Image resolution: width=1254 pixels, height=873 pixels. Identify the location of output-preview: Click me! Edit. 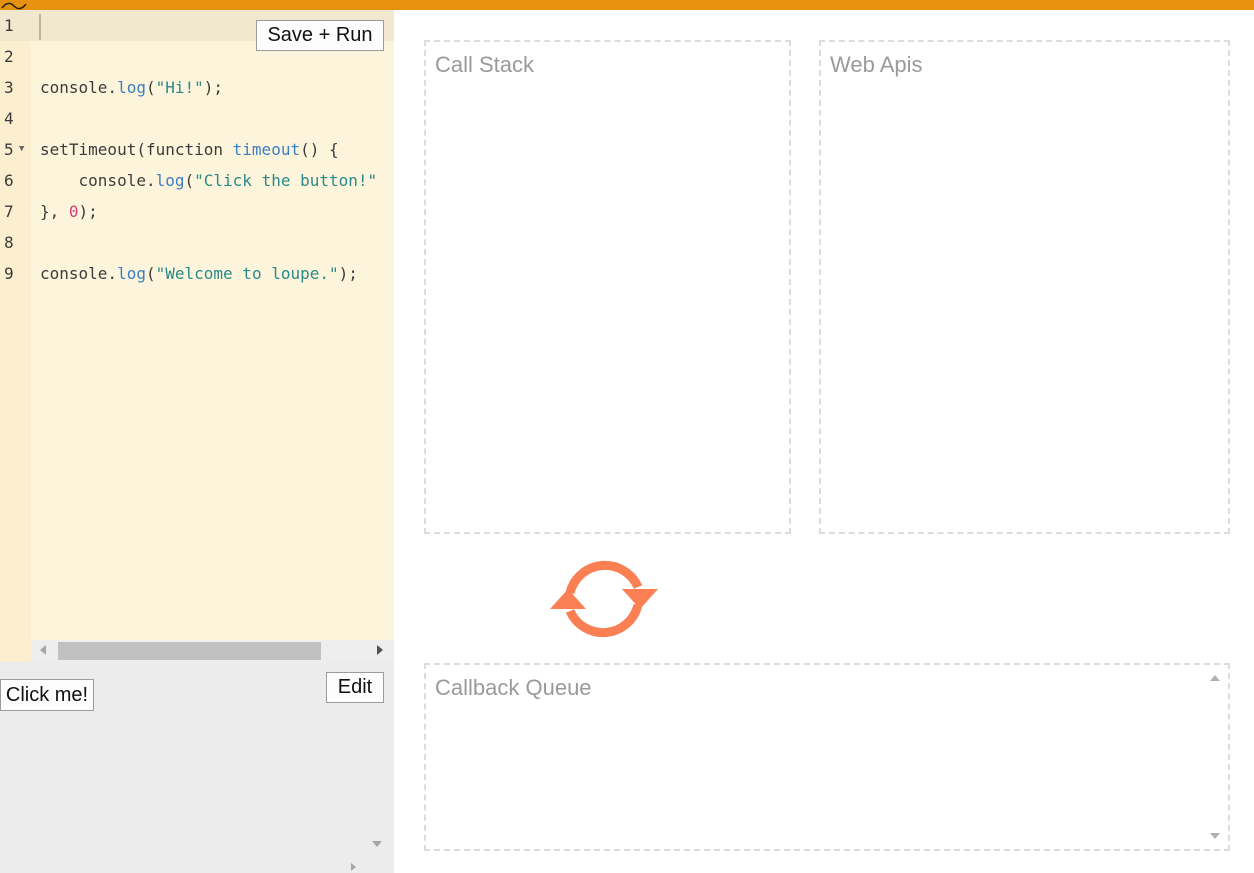
(197, 767).